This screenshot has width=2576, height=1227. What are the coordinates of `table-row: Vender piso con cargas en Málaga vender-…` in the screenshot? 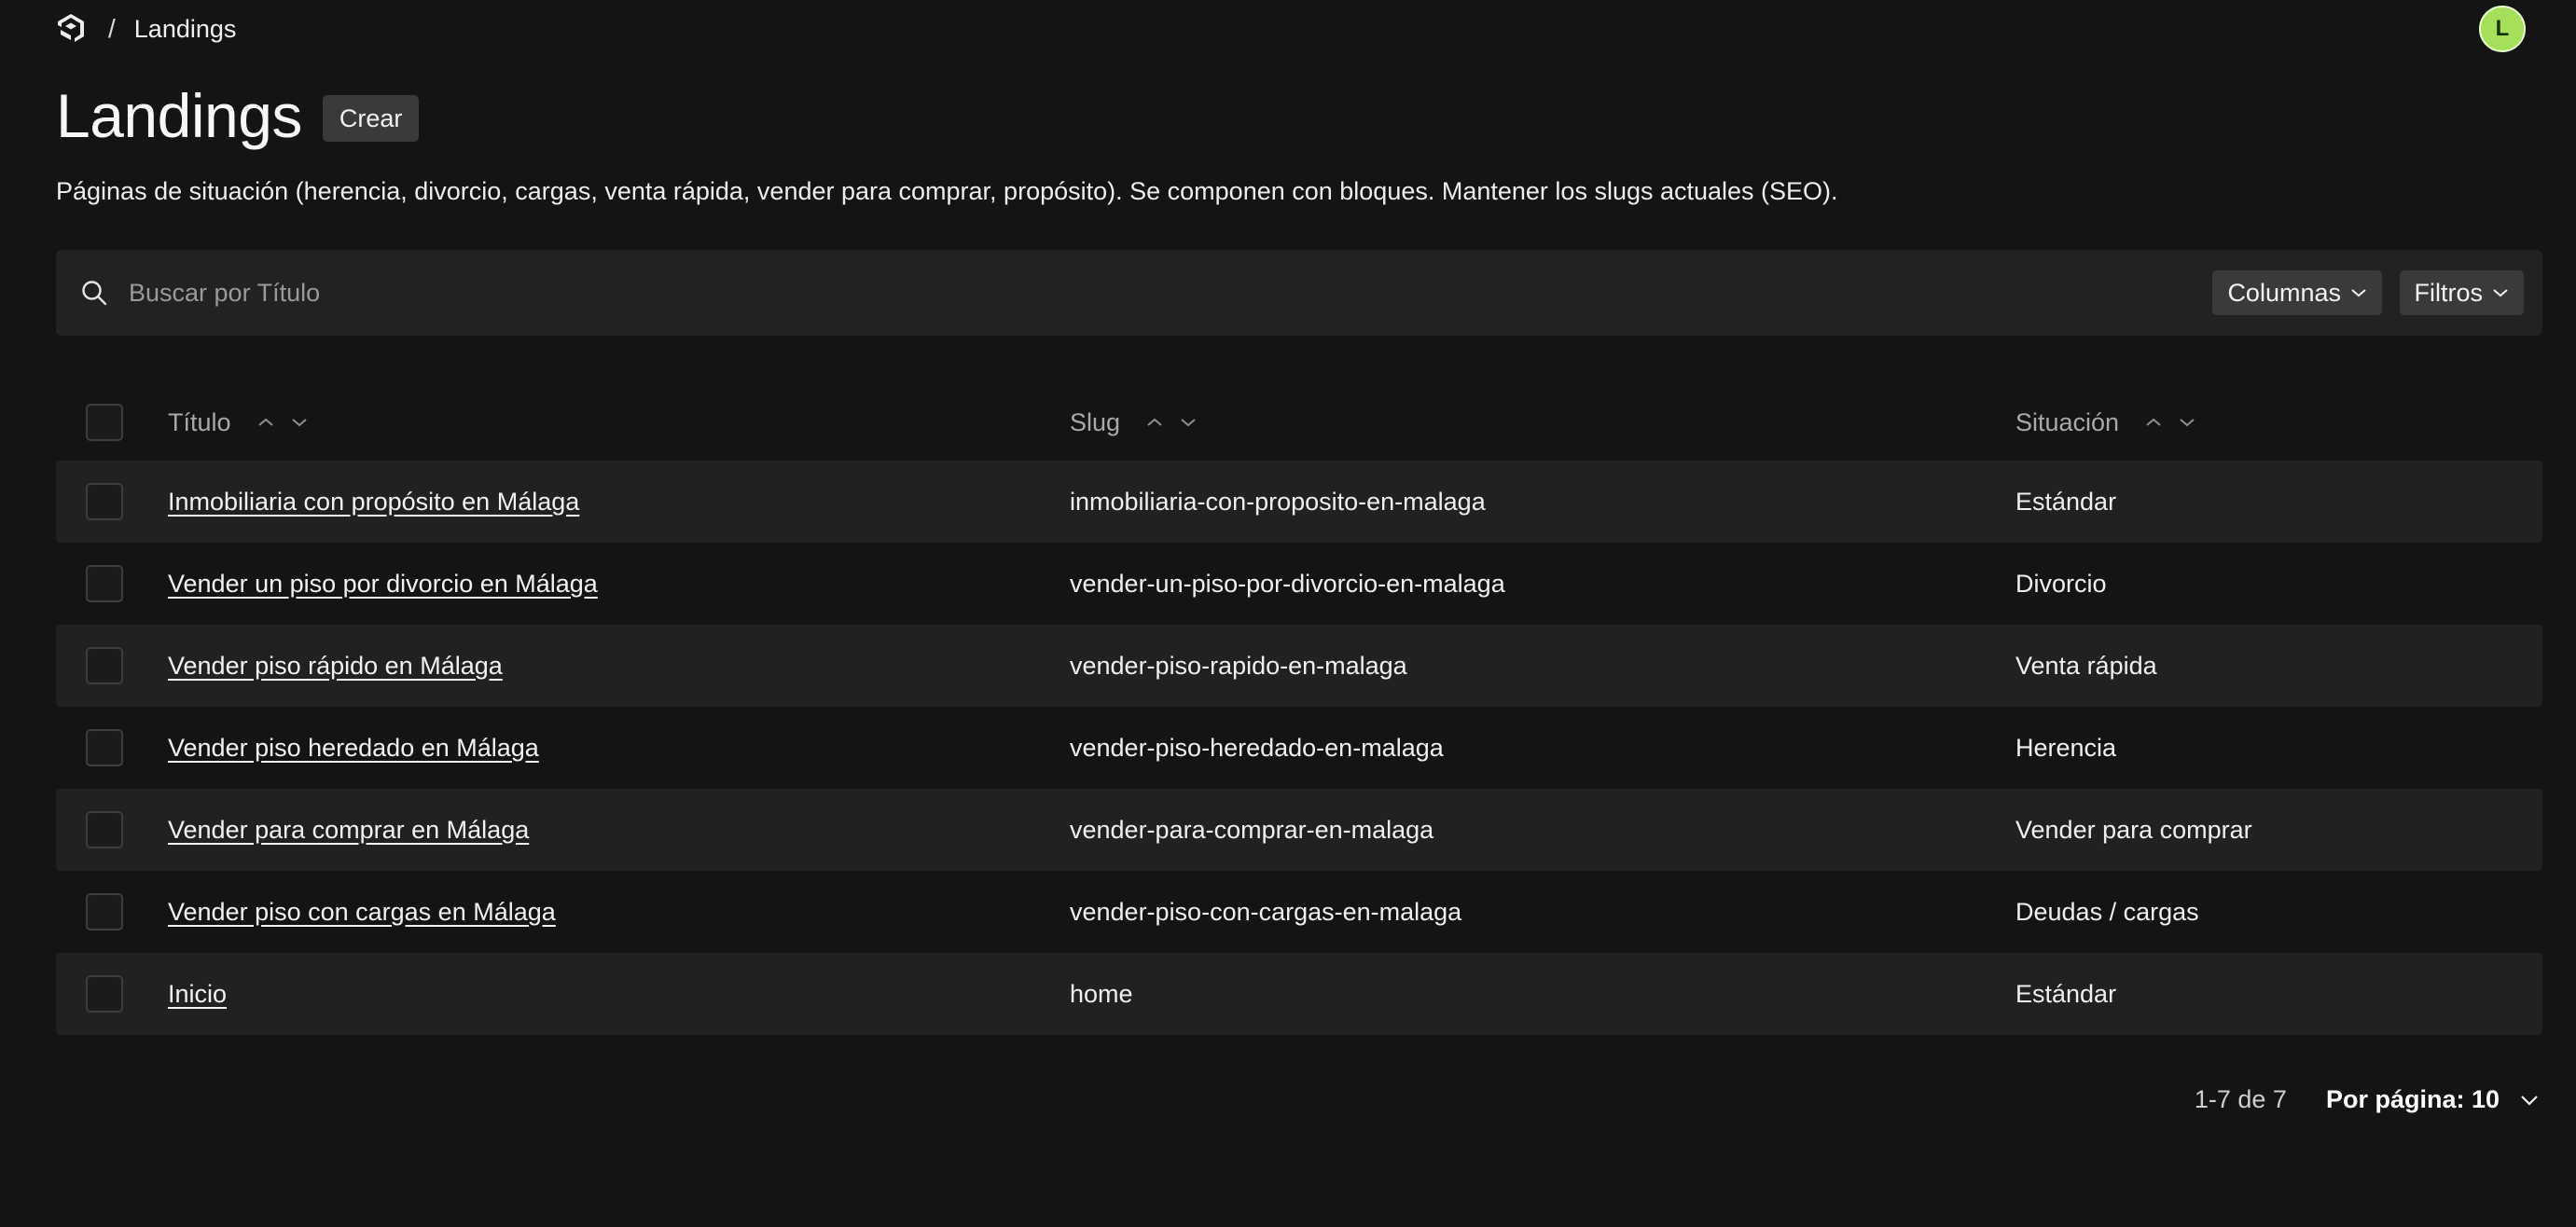 It's located at (1299, 912).